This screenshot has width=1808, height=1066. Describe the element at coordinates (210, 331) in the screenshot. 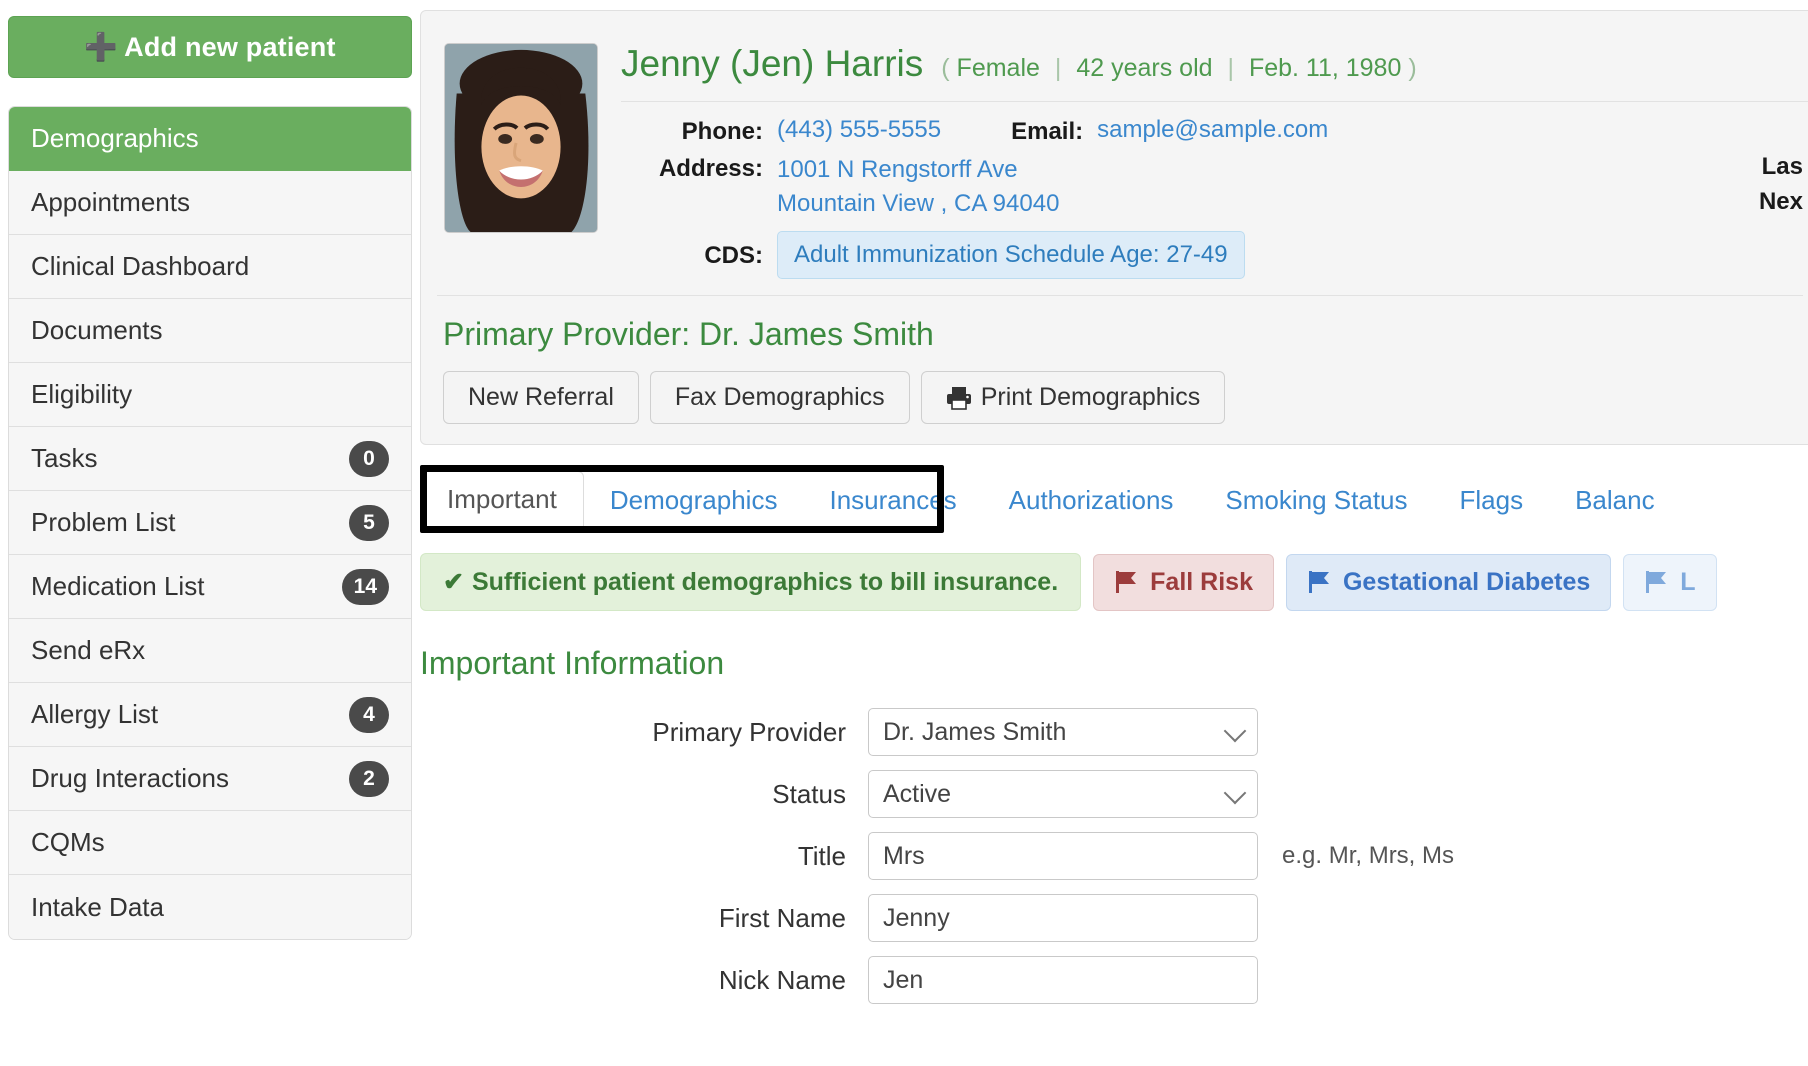

I see `sidebar-item-documents: Documents` at that location.